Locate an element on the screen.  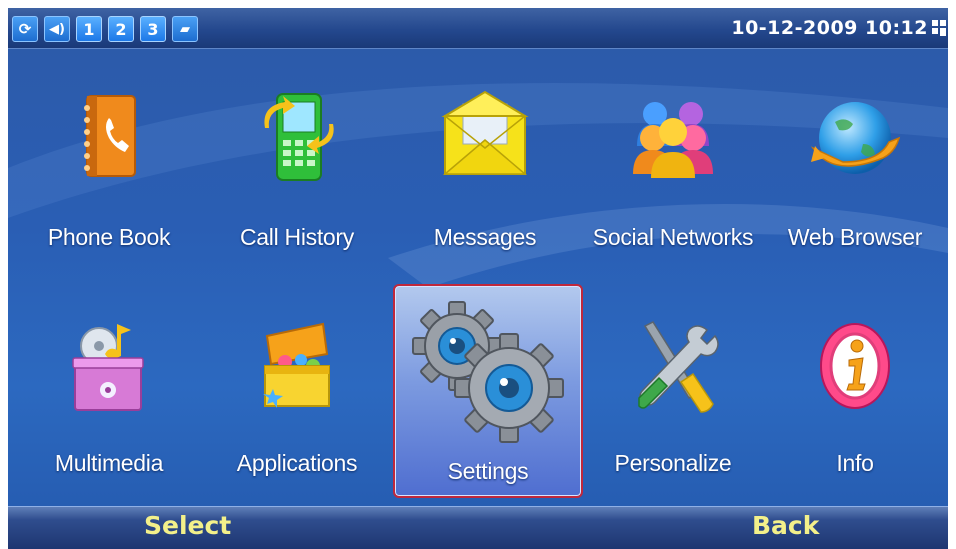
menu-item-label: Info is located at coordinates (855, 463).